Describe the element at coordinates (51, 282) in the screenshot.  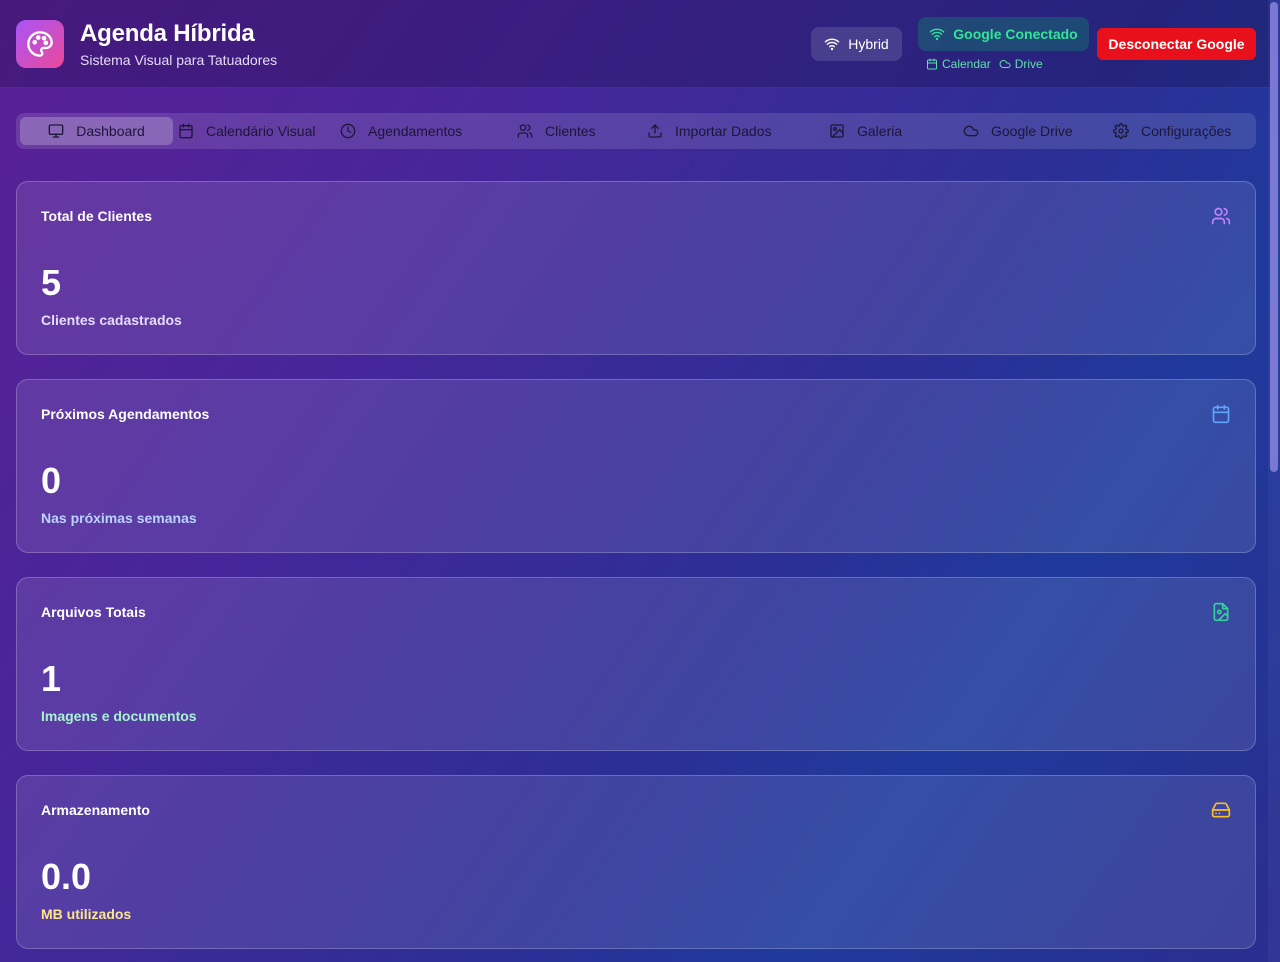
I see `card-value: 5` at that location.